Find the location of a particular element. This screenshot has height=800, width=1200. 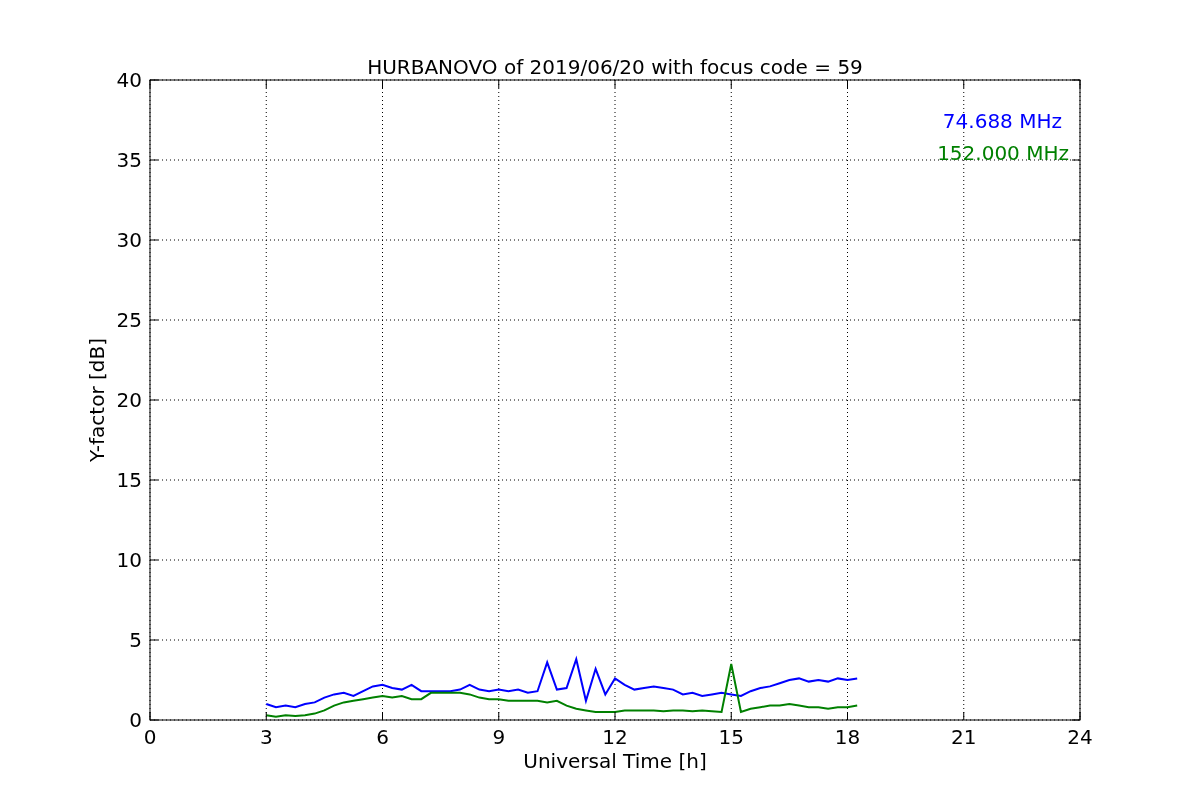

x-tick-label: 15 is located at coordinates (731, 737).